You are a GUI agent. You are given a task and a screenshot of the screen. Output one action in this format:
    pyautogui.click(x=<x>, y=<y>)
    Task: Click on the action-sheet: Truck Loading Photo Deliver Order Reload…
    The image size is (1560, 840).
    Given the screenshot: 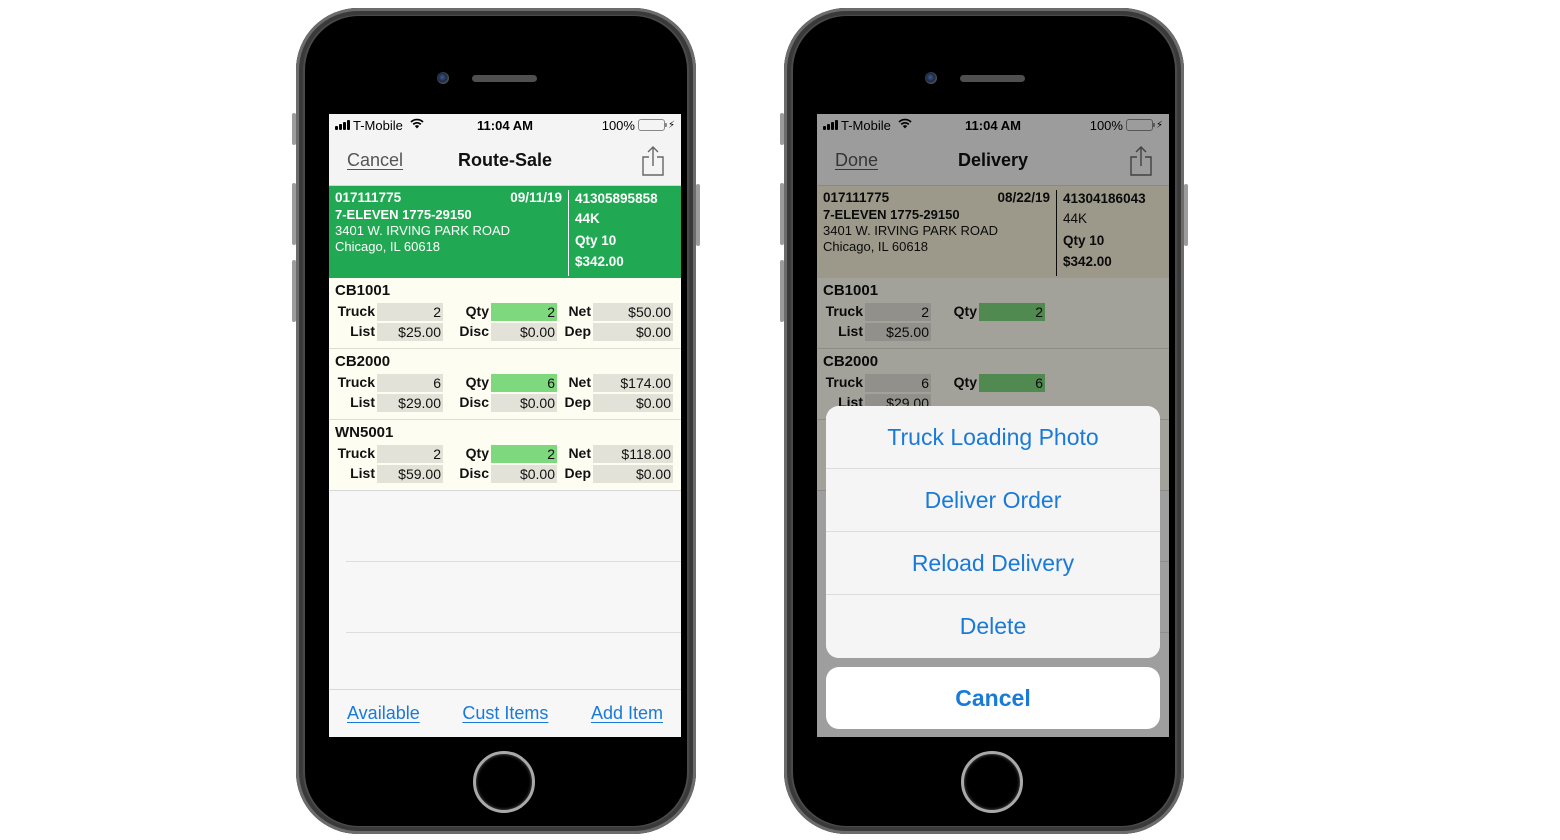 What is the action you would take?
    pyautogui.click(x=993, y=567)
    